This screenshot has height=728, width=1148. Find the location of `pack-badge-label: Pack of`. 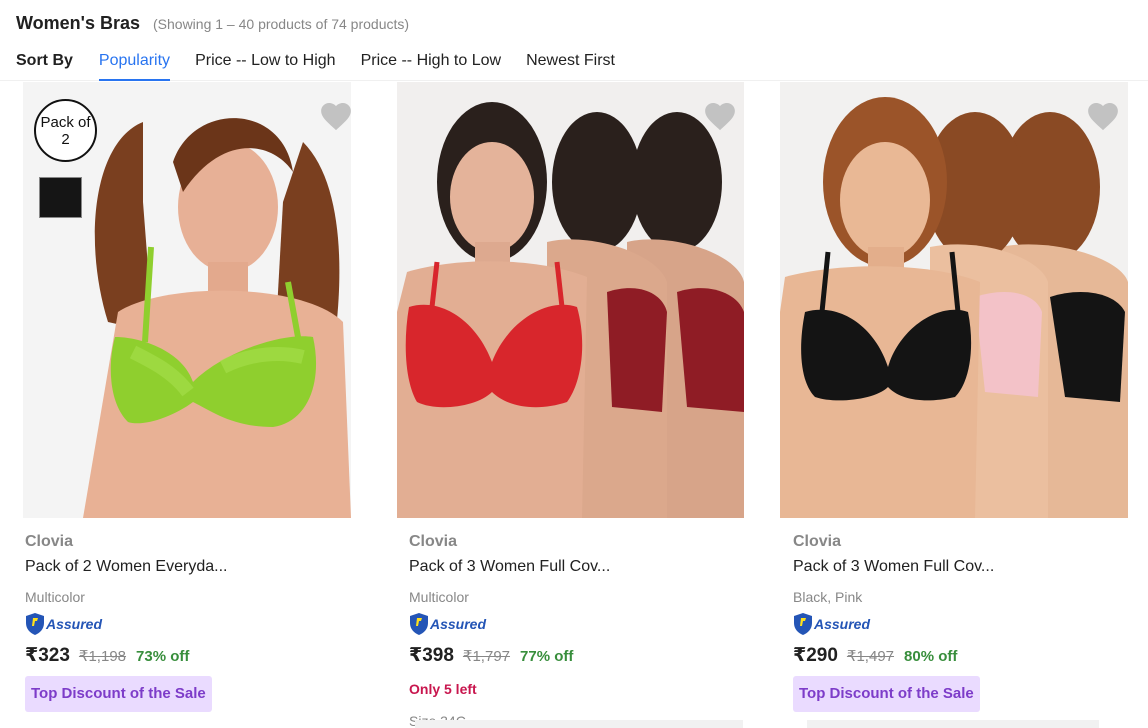

pack-badge-label: Pack of is located at coordinates (65, 122).